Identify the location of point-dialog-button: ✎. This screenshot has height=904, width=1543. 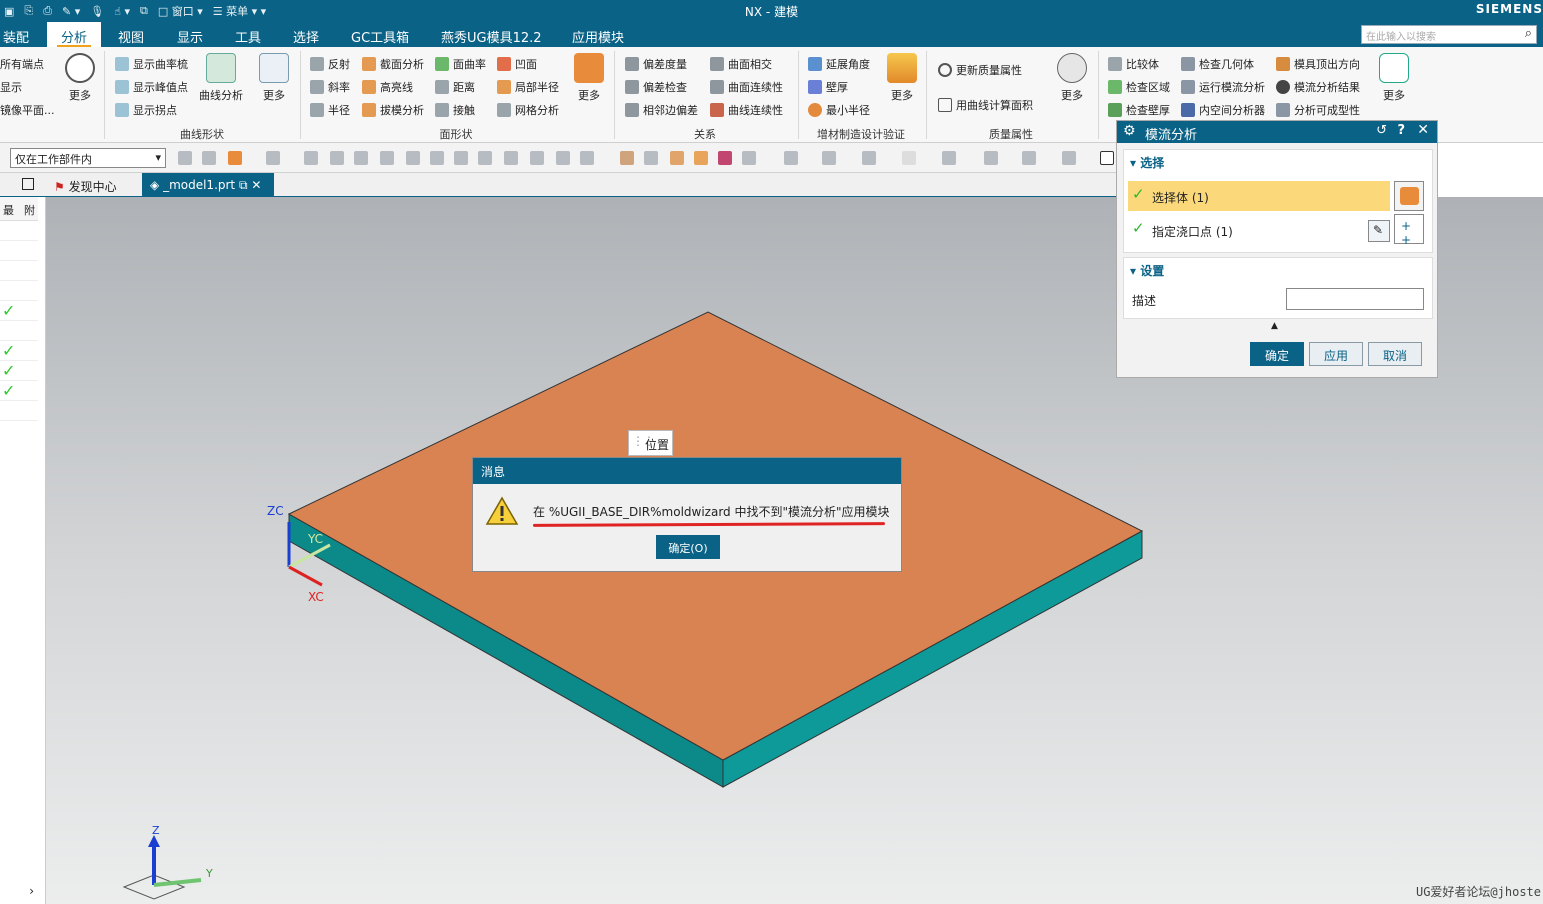
(1379, 231).